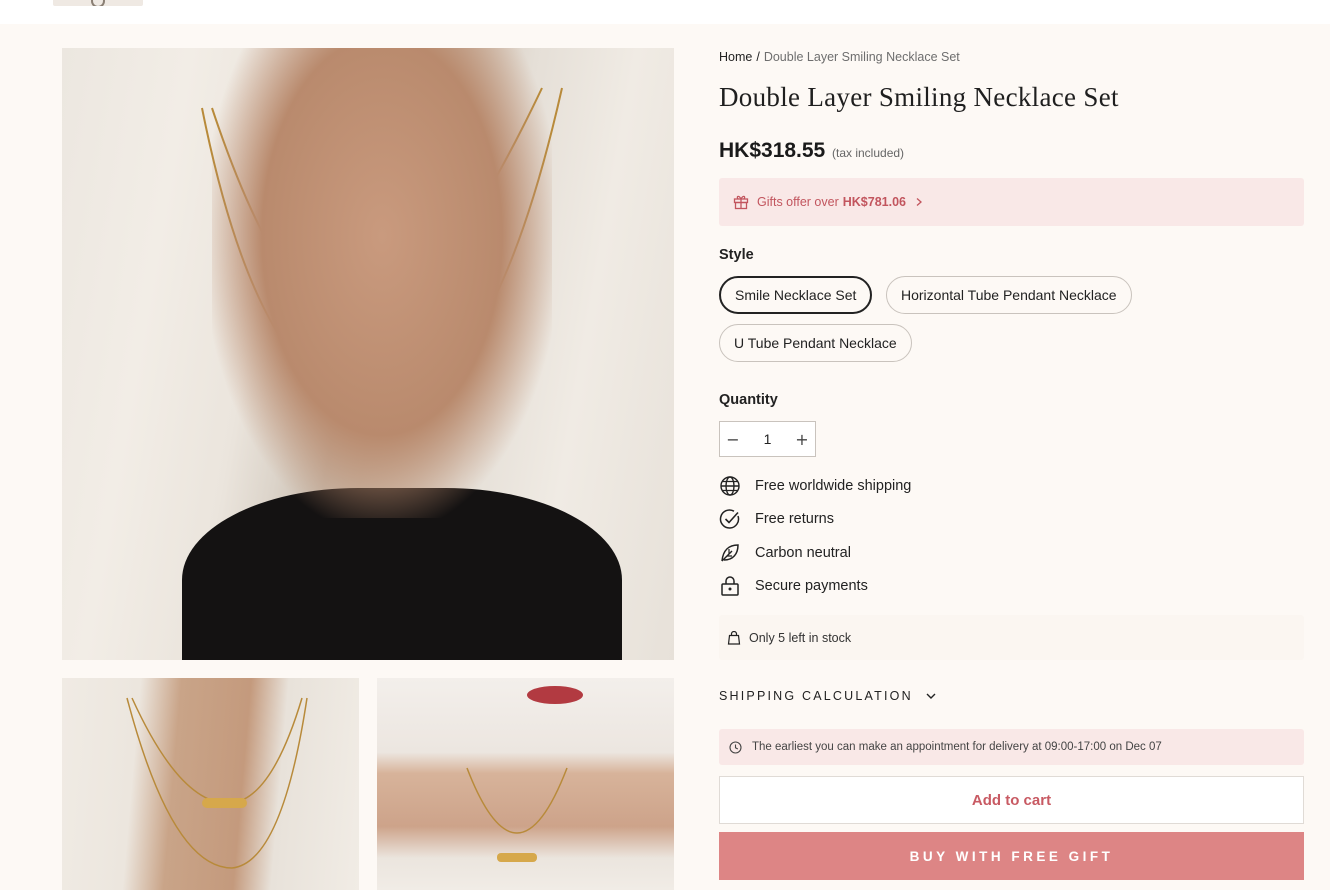 This screenshot has height=890, width=1330. What do you see at coordinates (919, 202) in the screenshot?
I see `chevron-right-icon` at bounding box center [919, 202].